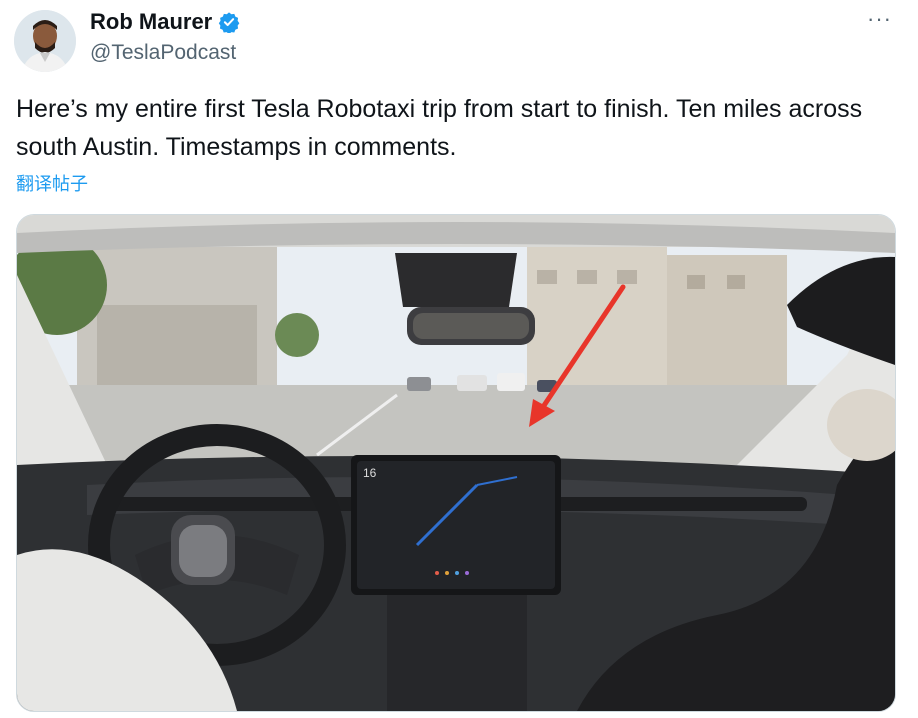 The height and width of the screenshot is (718, 918). Describe the element at coordinates (370, 473) in the screenshot. I see `screen-speed: 16` at that location.